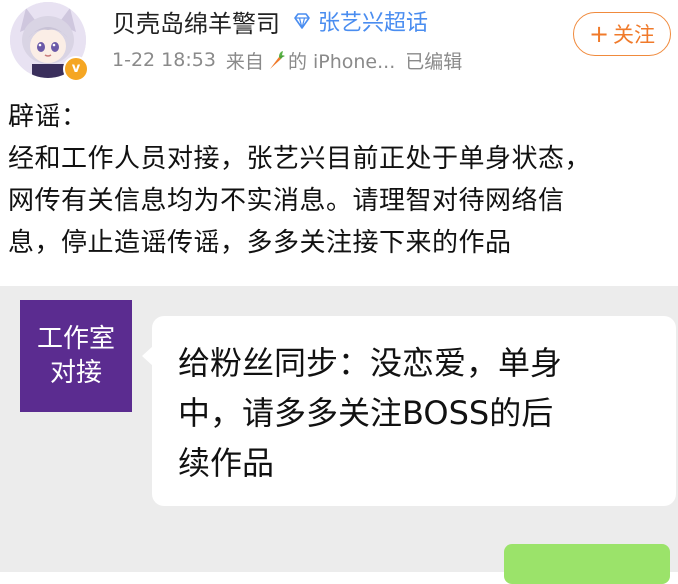 The image size is (678, 584). Describe the element at coordinates (76, 356) in the screenshot. I see `studio-avatar: 工作室 对接` at that location.